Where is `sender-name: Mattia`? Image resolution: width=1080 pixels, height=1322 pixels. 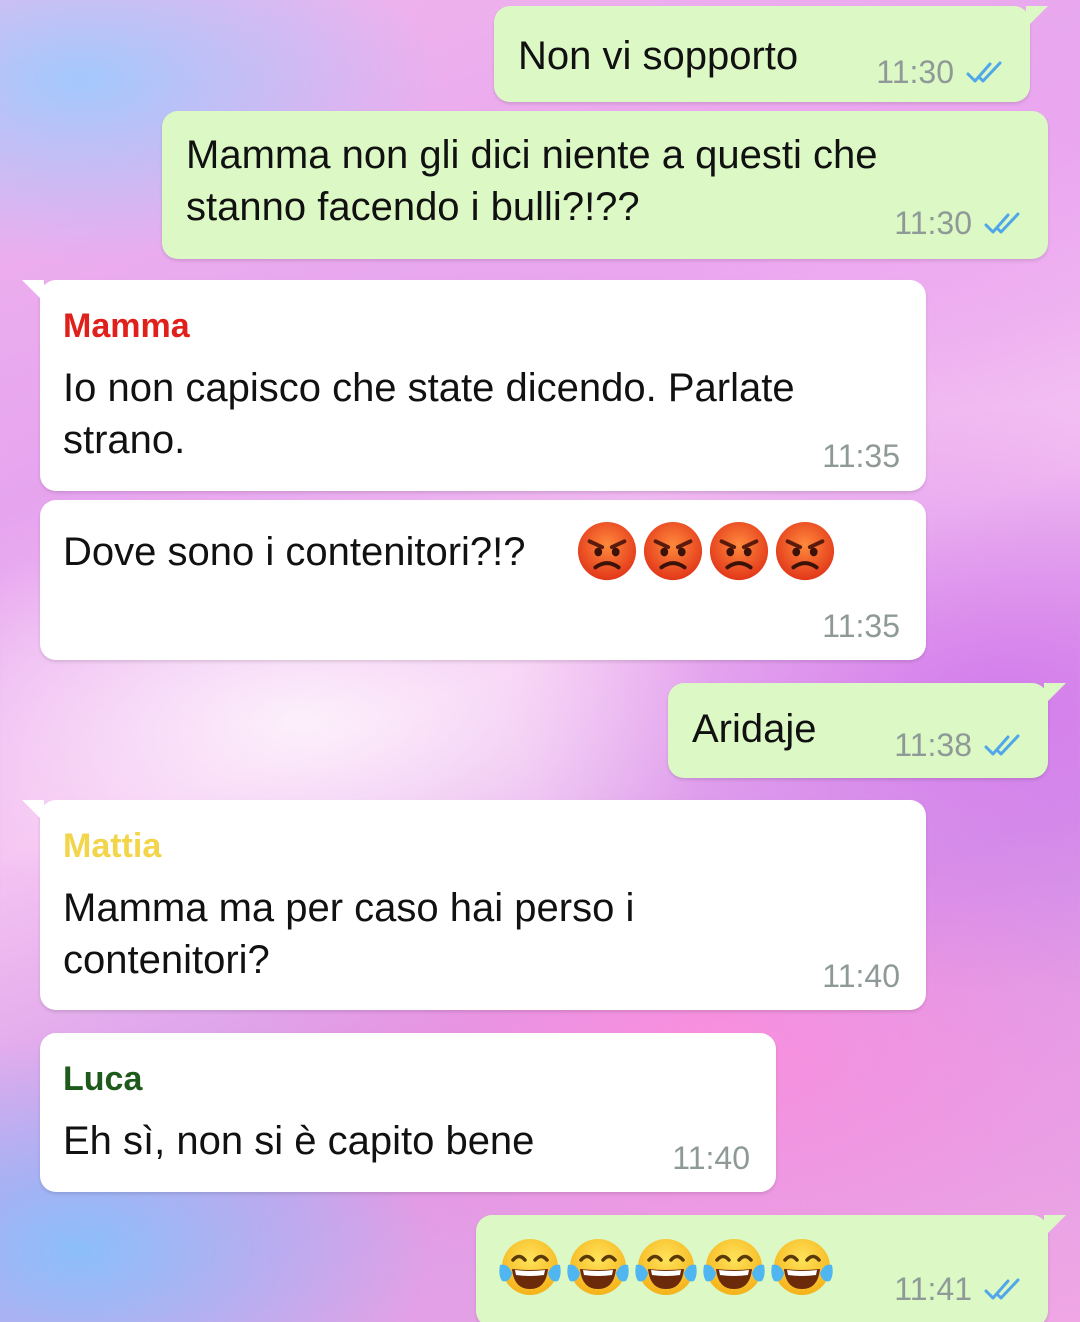 sender-name: Mattia is located at coordinates (112, 846).